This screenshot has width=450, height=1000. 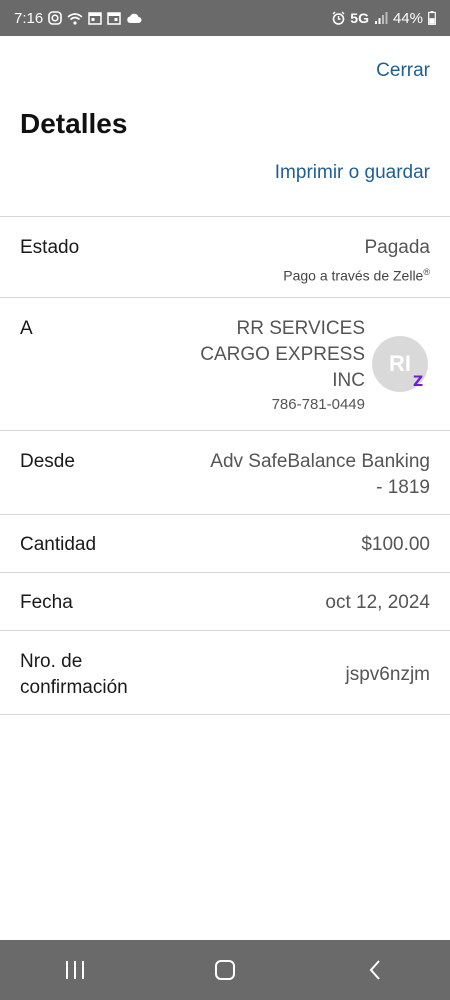 I want to click on instagram-icon, so click(x=55, y=18).